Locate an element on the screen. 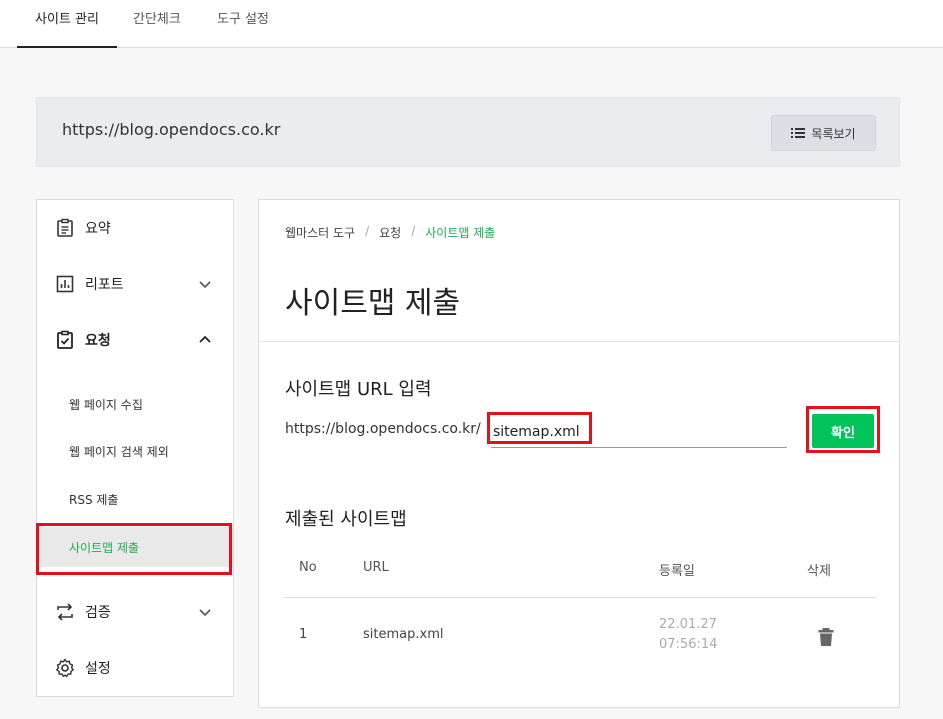 The height and width of the screenshot is (719, 943). sitemap-url-input is located at coordinates (639, 432).